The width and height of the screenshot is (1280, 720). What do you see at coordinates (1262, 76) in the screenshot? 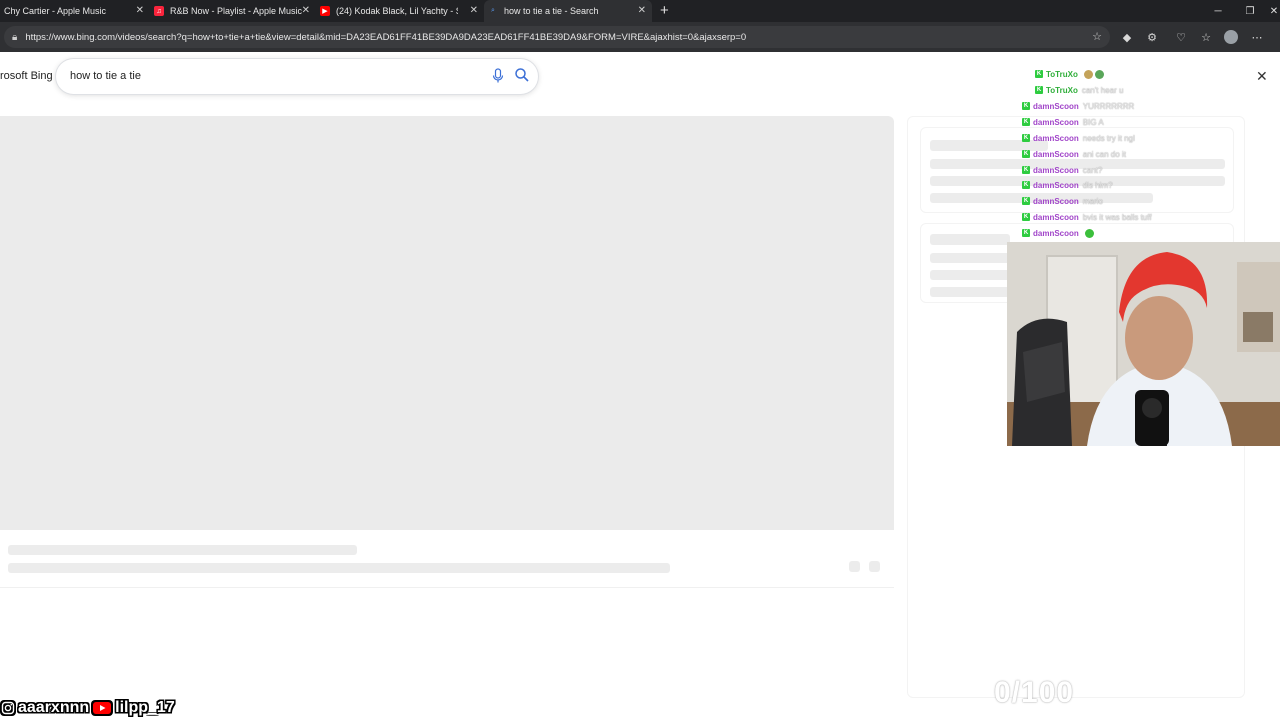
I see `close-detail-icon: ✕` at bounding box center [1262, 76].